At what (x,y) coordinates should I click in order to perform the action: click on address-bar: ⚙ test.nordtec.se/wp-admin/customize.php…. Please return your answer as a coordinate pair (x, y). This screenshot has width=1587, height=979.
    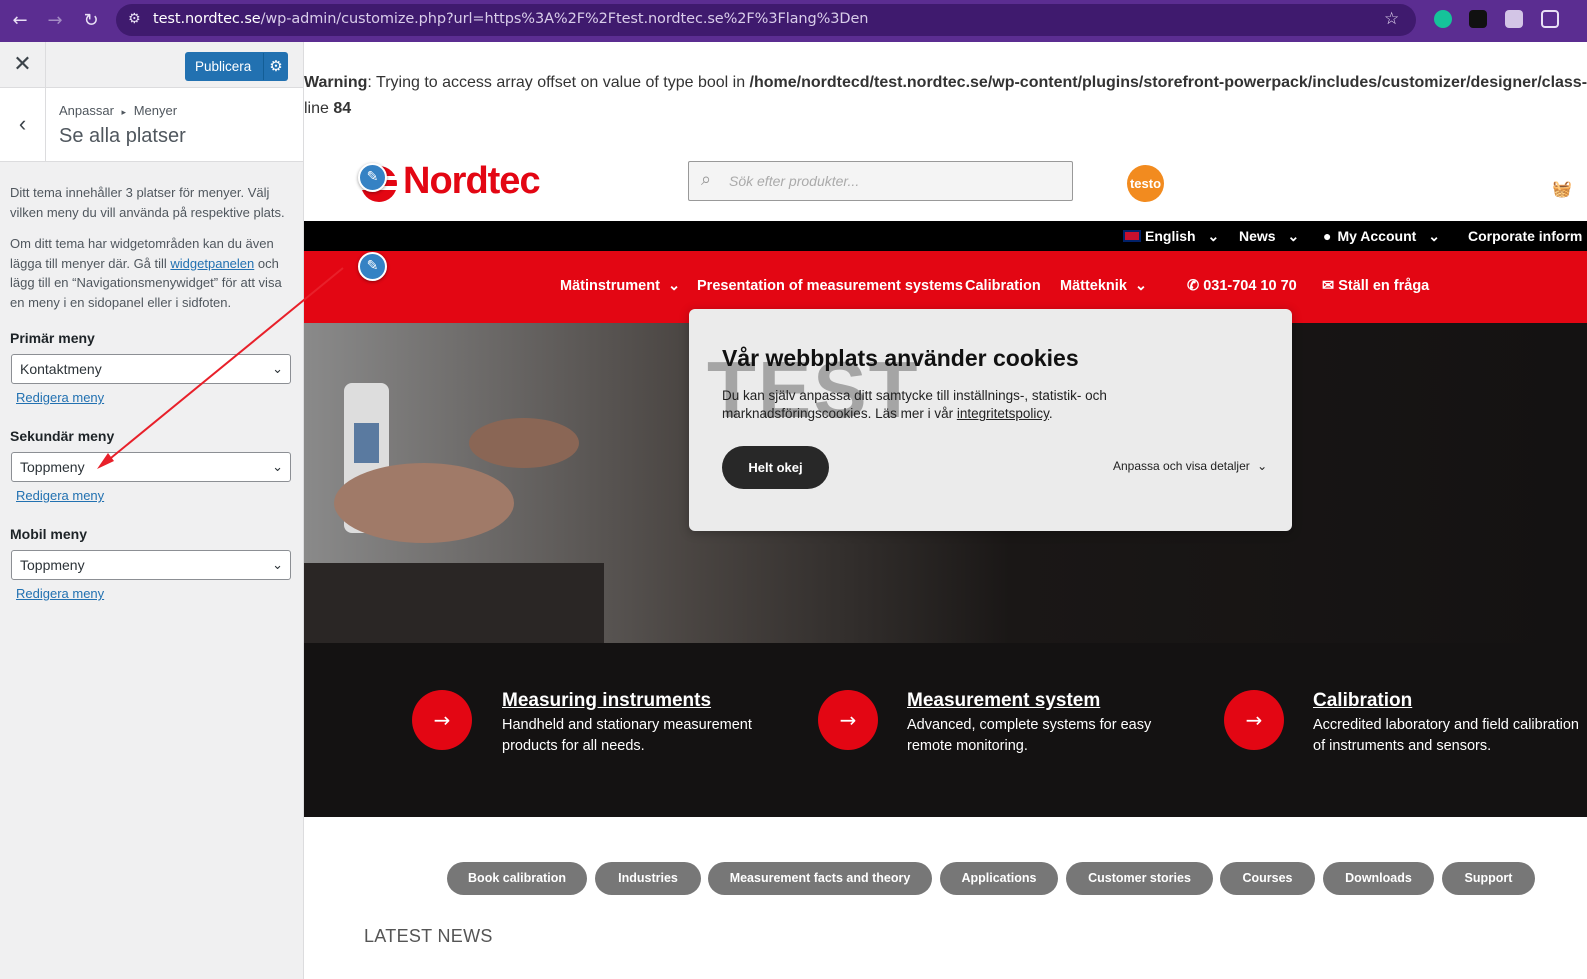
    Looking at the image, I should click on (766, 20).